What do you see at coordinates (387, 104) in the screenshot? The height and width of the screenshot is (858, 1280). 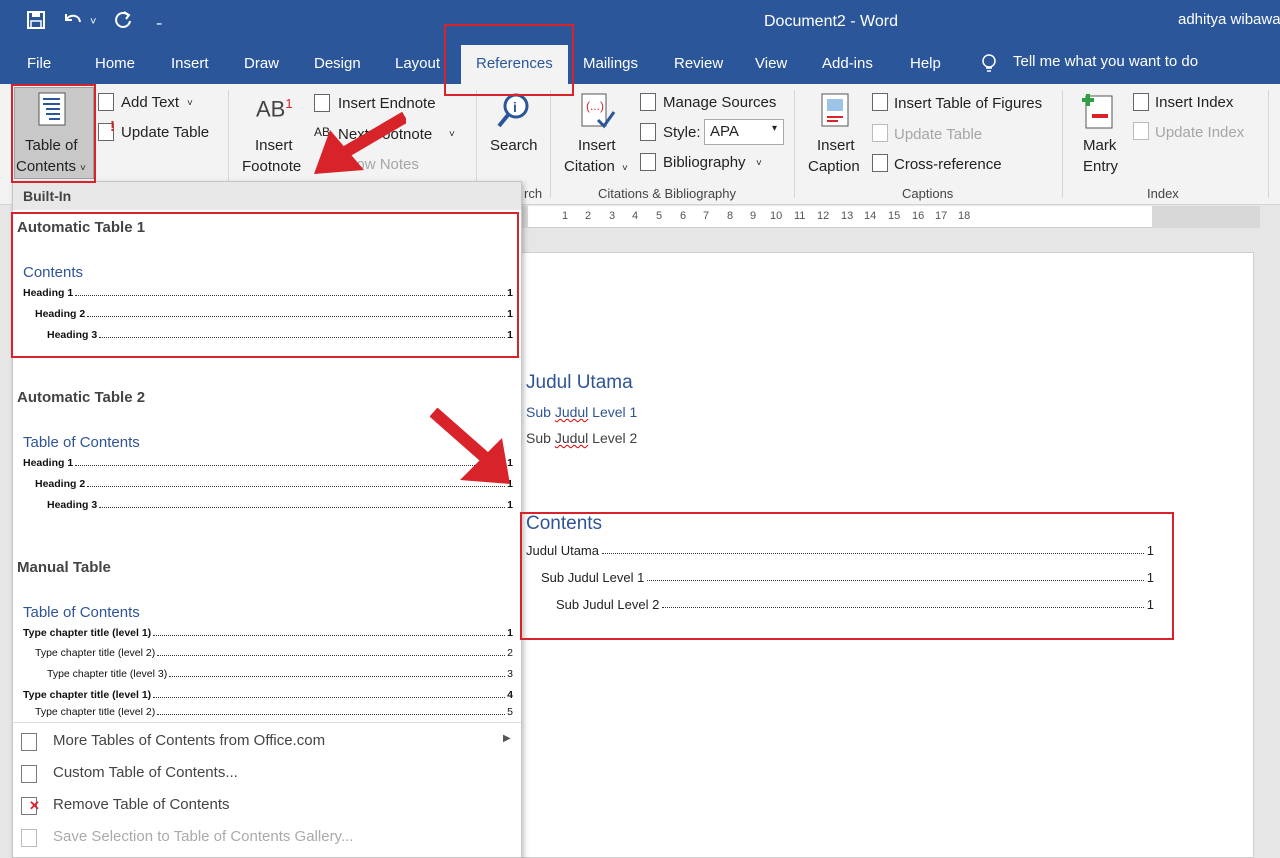 I see `insert-endnote-button: Insert Endnote` at bounding box center [387, 104].